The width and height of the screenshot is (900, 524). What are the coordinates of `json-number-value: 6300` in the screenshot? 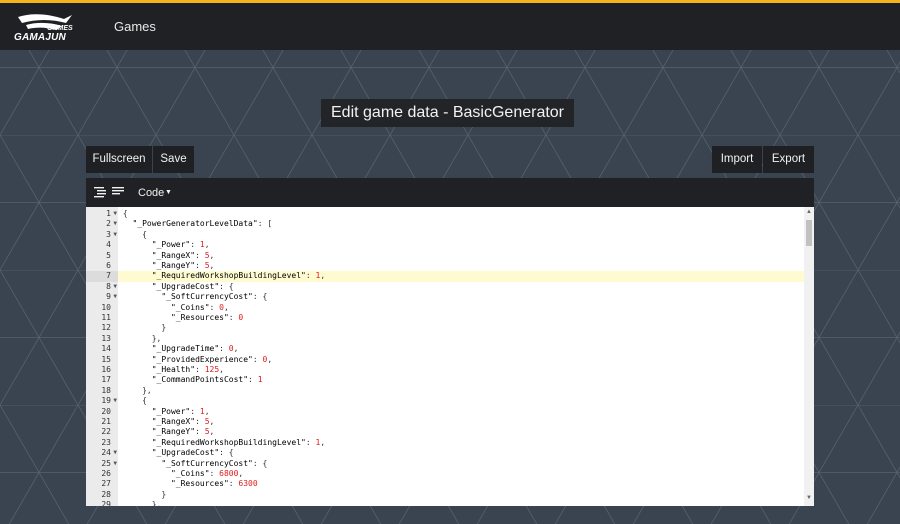 It's located at (248, 484).